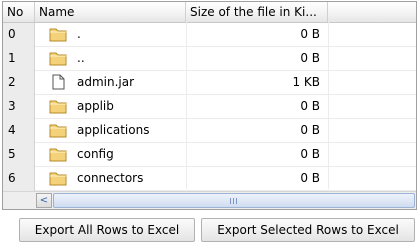 The image size is (417, 245). Describe the element at coordinates (110, 178) in the screenshot. I see `file-name: connectors` at that location.